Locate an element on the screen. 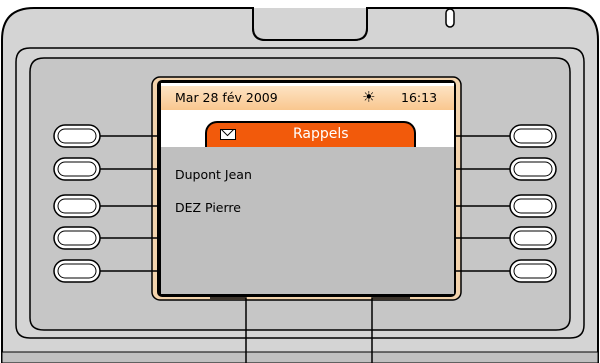  list-item: Dupont Jean is located at coordinates (213, 174).